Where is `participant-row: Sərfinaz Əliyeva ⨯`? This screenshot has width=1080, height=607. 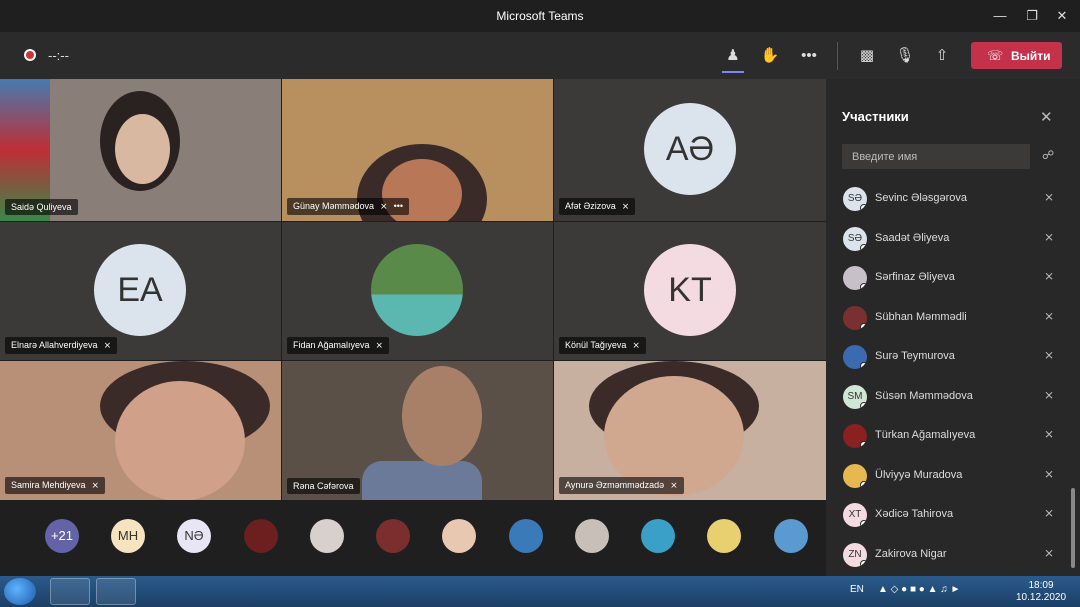
participant-row: Sərfinaz Əliyeva ⨯ is located at coordinates (951, 278).